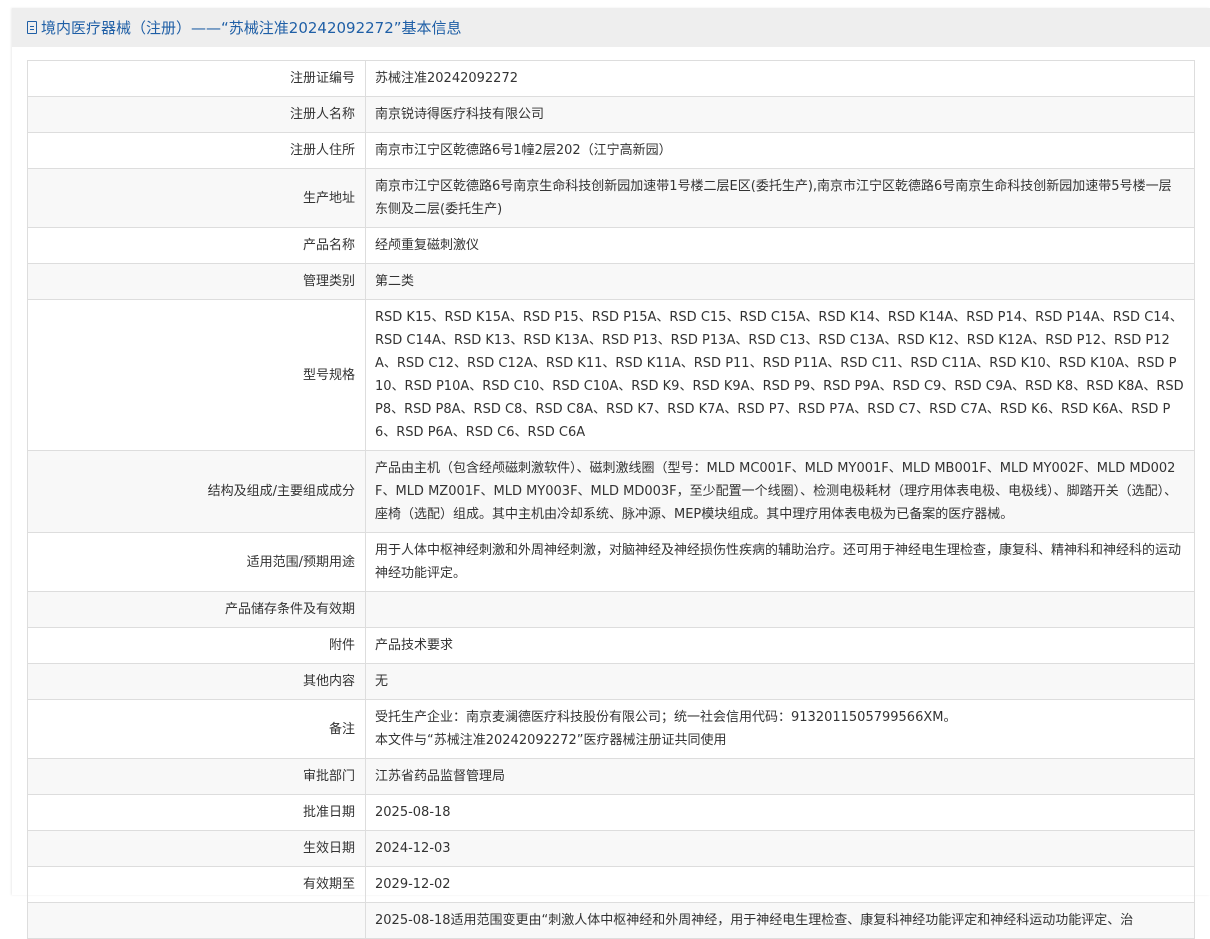  I want to click on row-label: 生产地址, so click(196, 198).